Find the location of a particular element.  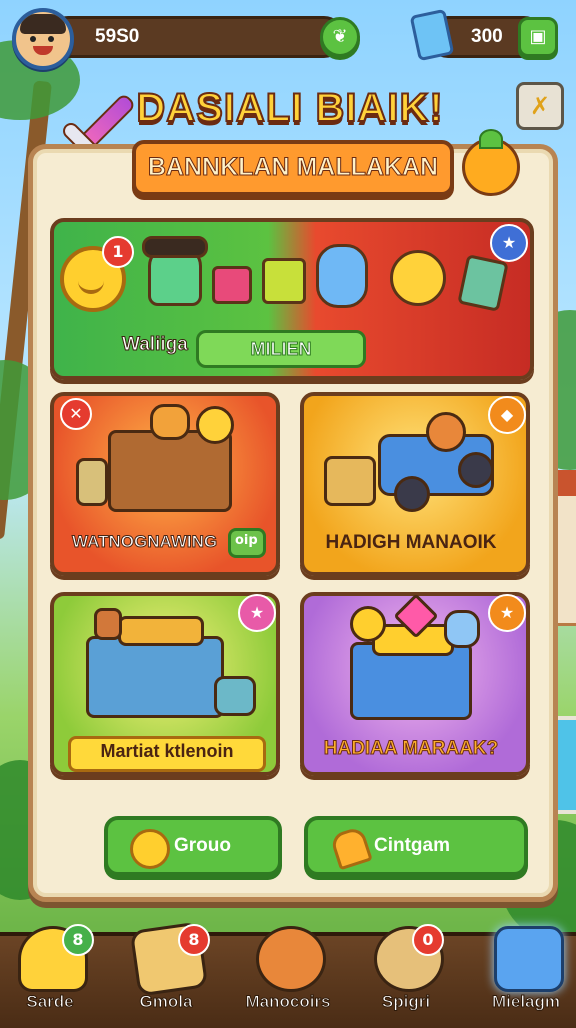

blue-creature-icon is located at coordinates (342, 276).